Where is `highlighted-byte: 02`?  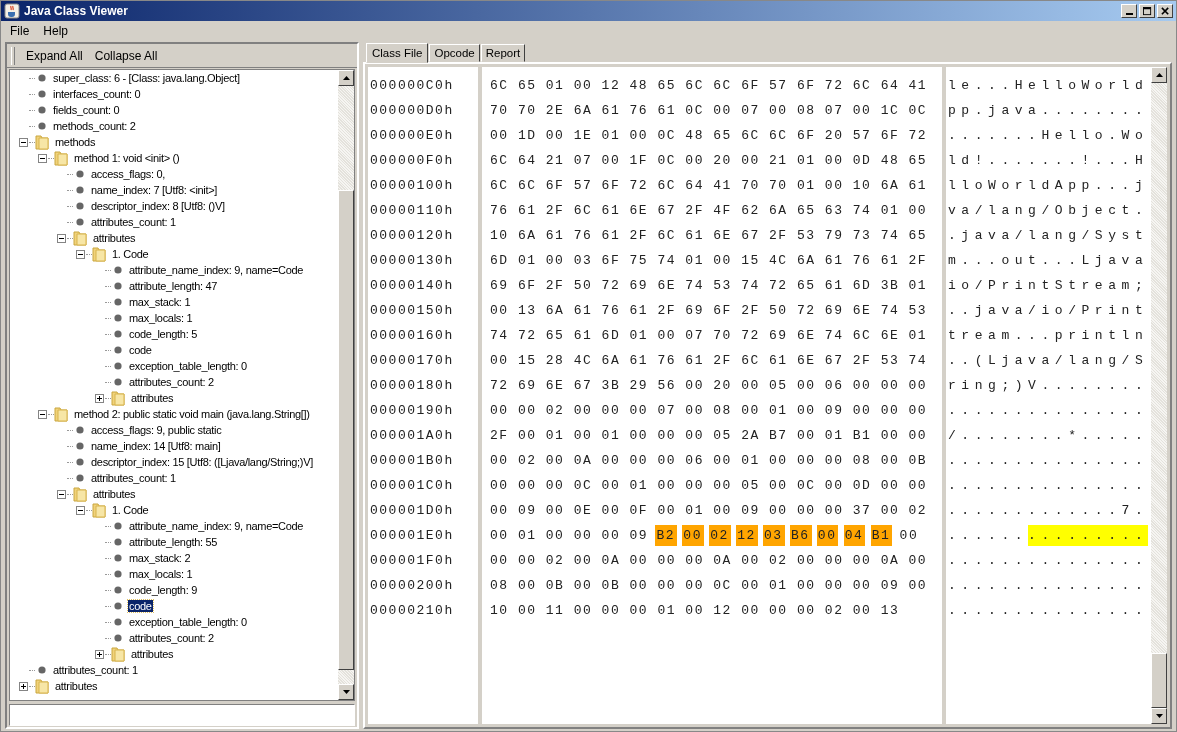 highlighted-byte: 02 is located at coordinates (720, 535).